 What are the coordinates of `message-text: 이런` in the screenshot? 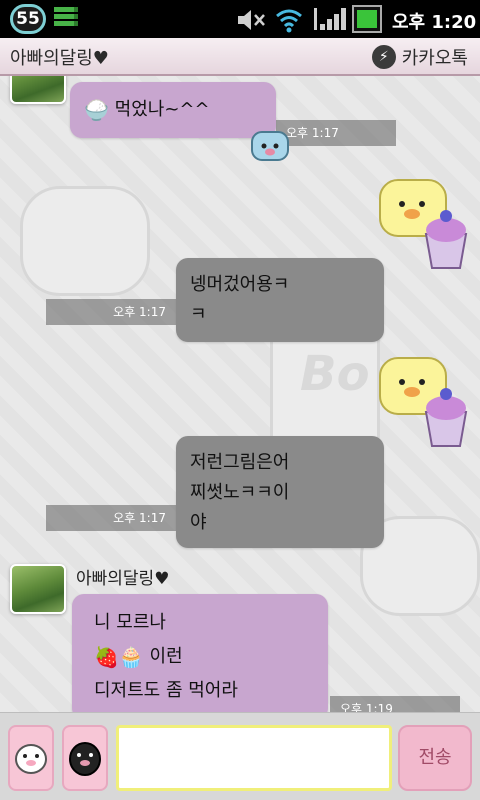 It's located at (166, 656).